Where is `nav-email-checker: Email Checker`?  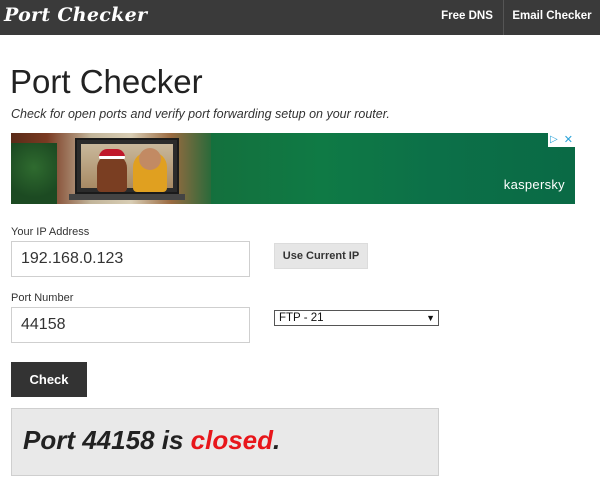 nav-email-checker: Email Checker is located at coordinates (552, 17).